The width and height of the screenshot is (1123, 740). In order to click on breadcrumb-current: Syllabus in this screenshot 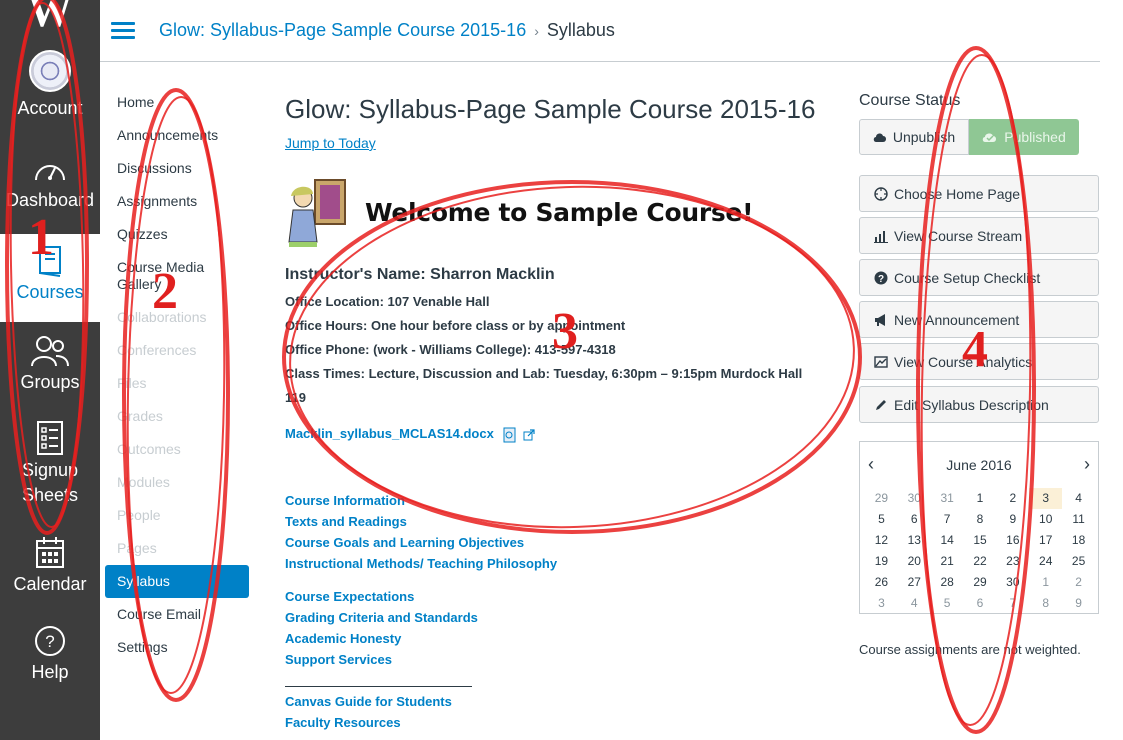, I will do `click(580, 30)`.